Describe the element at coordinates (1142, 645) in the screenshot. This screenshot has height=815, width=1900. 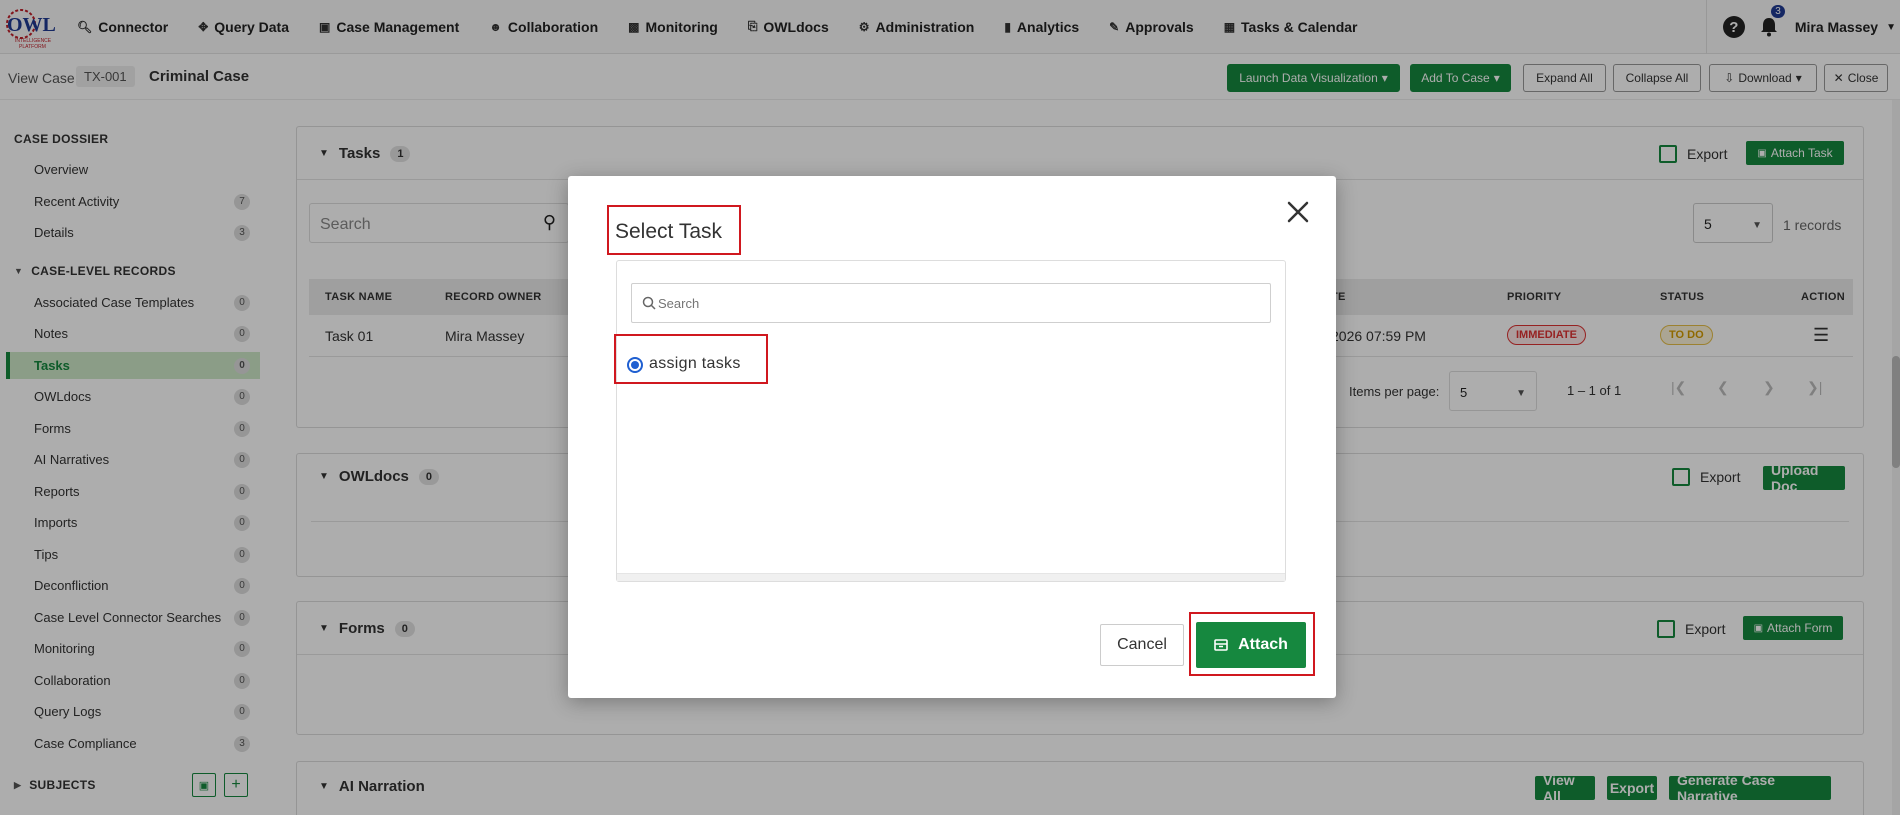
I see `cancel-button: Cancel` at that location.